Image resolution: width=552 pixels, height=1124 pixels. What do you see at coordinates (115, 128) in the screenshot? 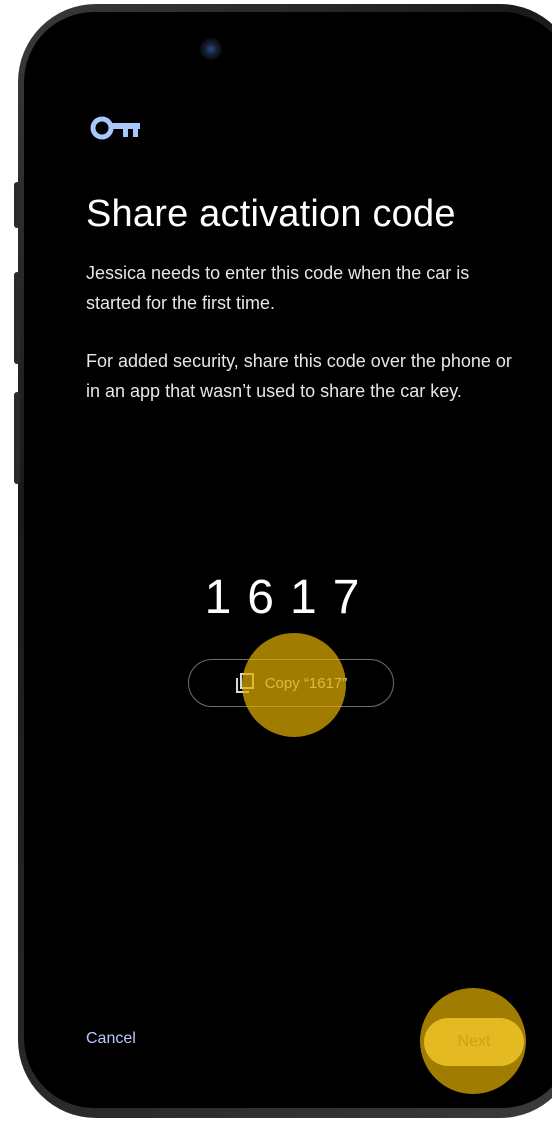
I see `key-icon` at bounding box center [115, 128].